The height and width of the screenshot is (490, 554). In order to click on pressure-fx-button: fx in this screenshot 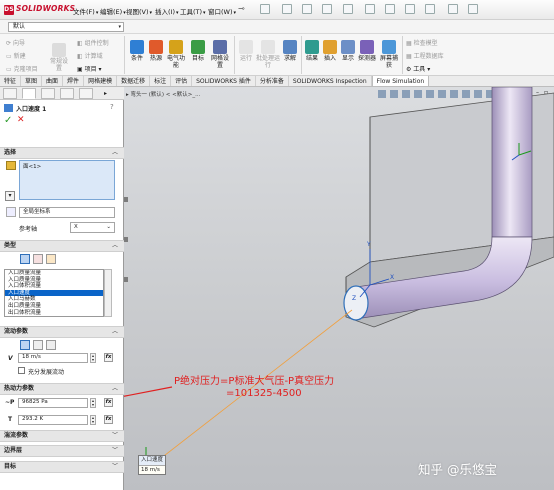, I will do `click(108, 402)`.